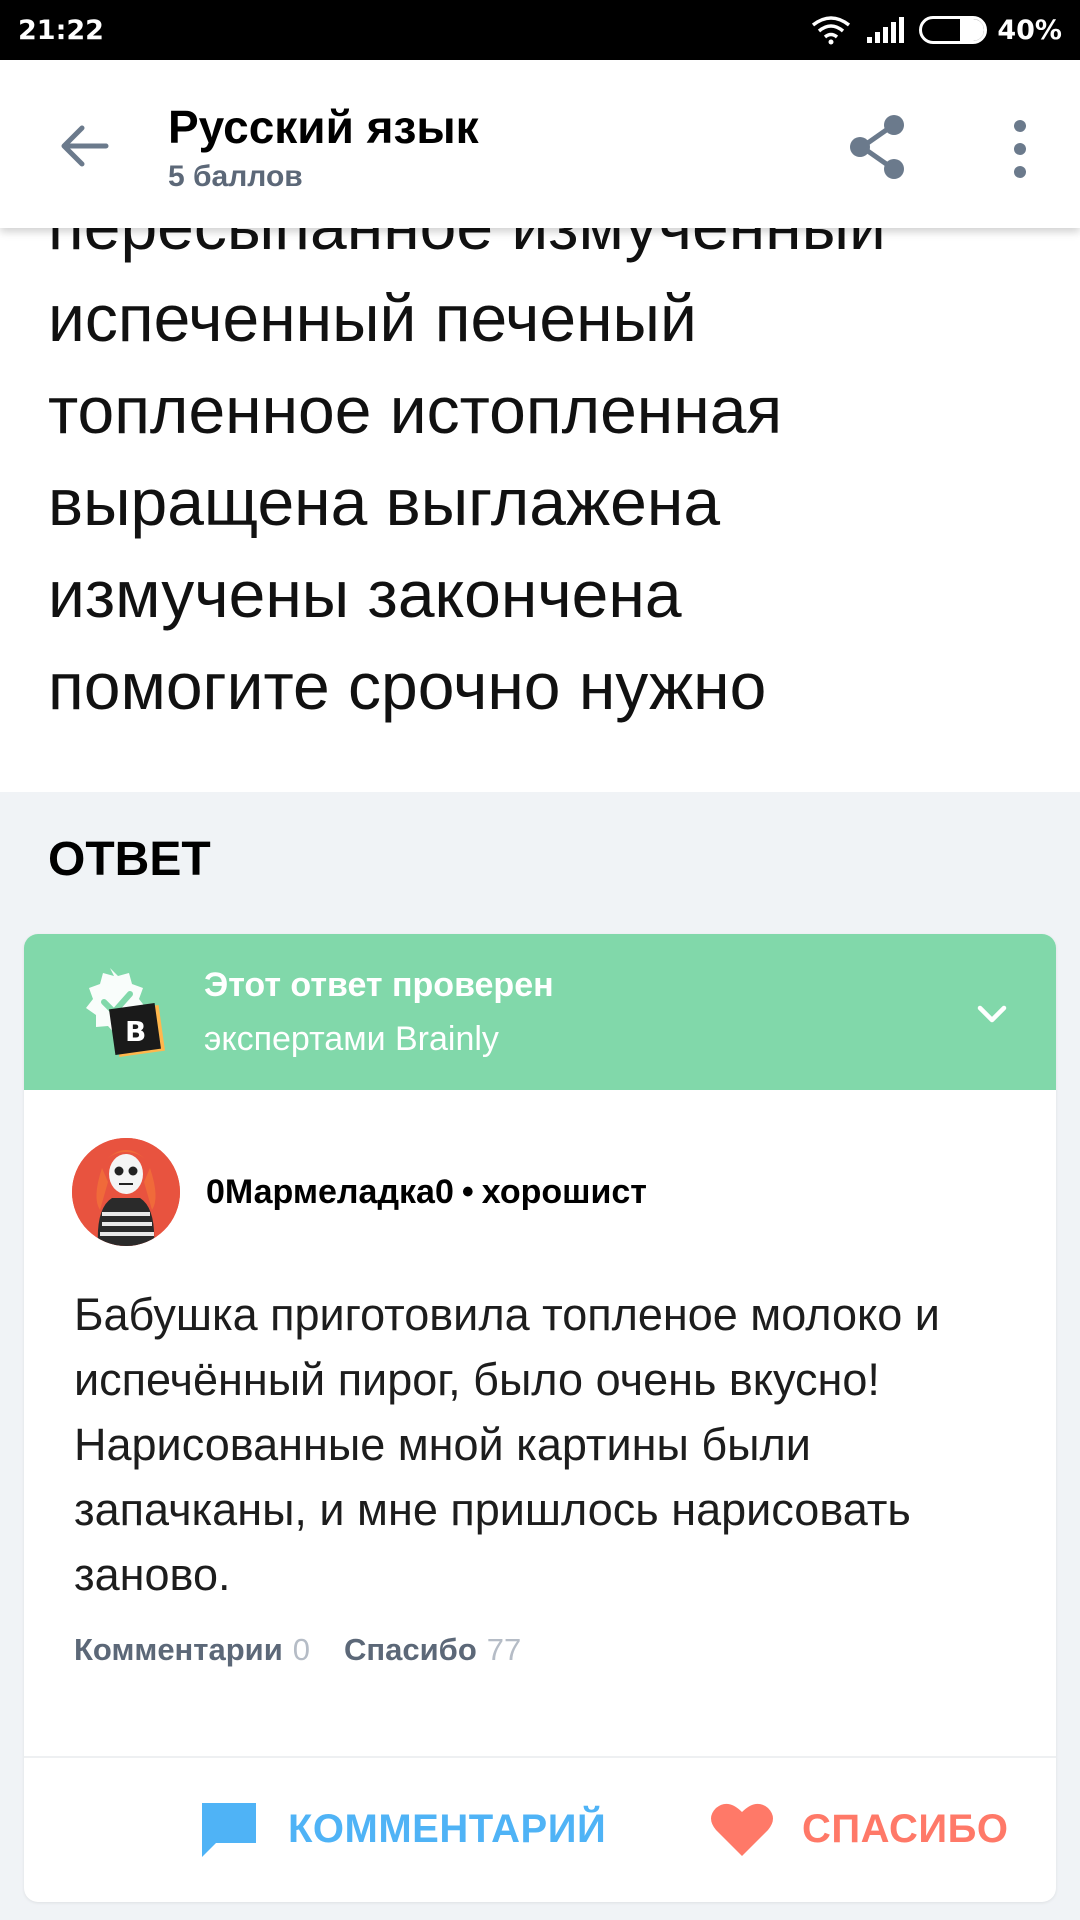 Image resolution: width=1080 pixels, height=1920 pixels. I want to click on status-time: 21:22, so click(61, 30).